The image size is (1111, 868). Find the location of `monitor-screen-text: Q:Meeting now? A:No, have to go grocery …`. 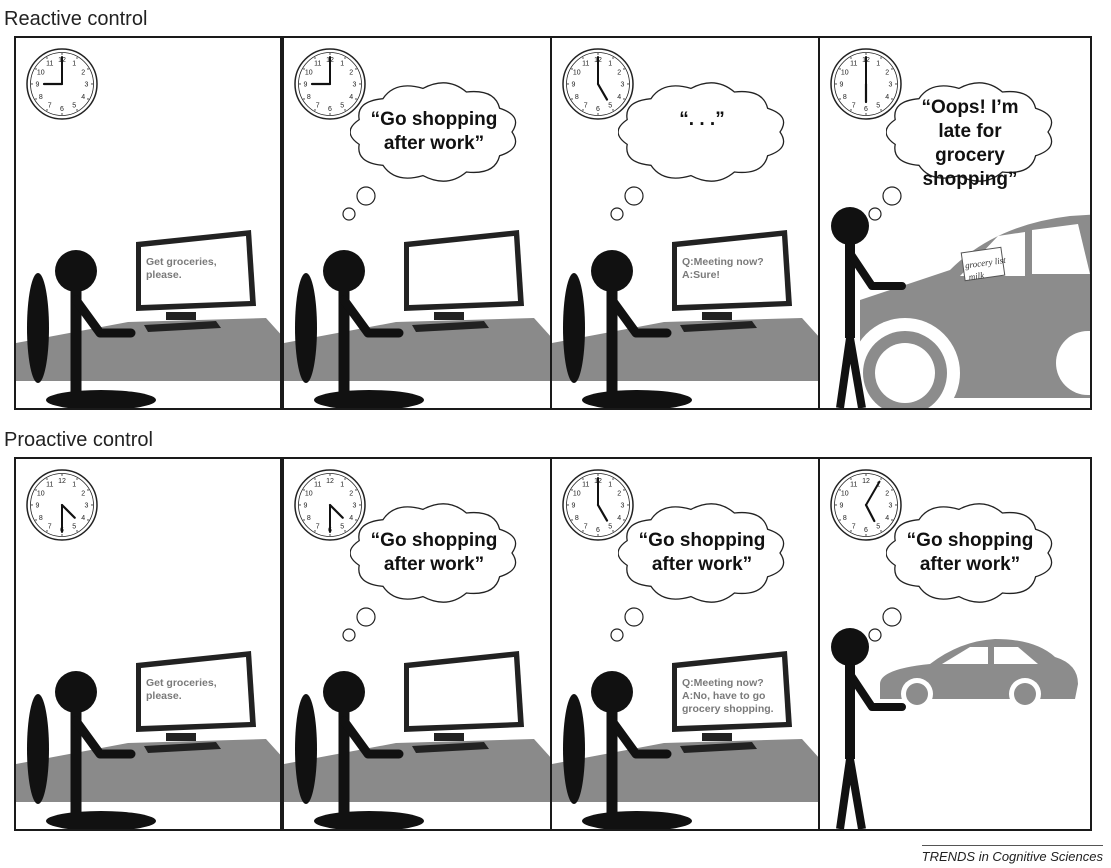

monitor-screen-text: Q:Meeting now? A:No, have to go grocery … is located at coordinates (728, 696).